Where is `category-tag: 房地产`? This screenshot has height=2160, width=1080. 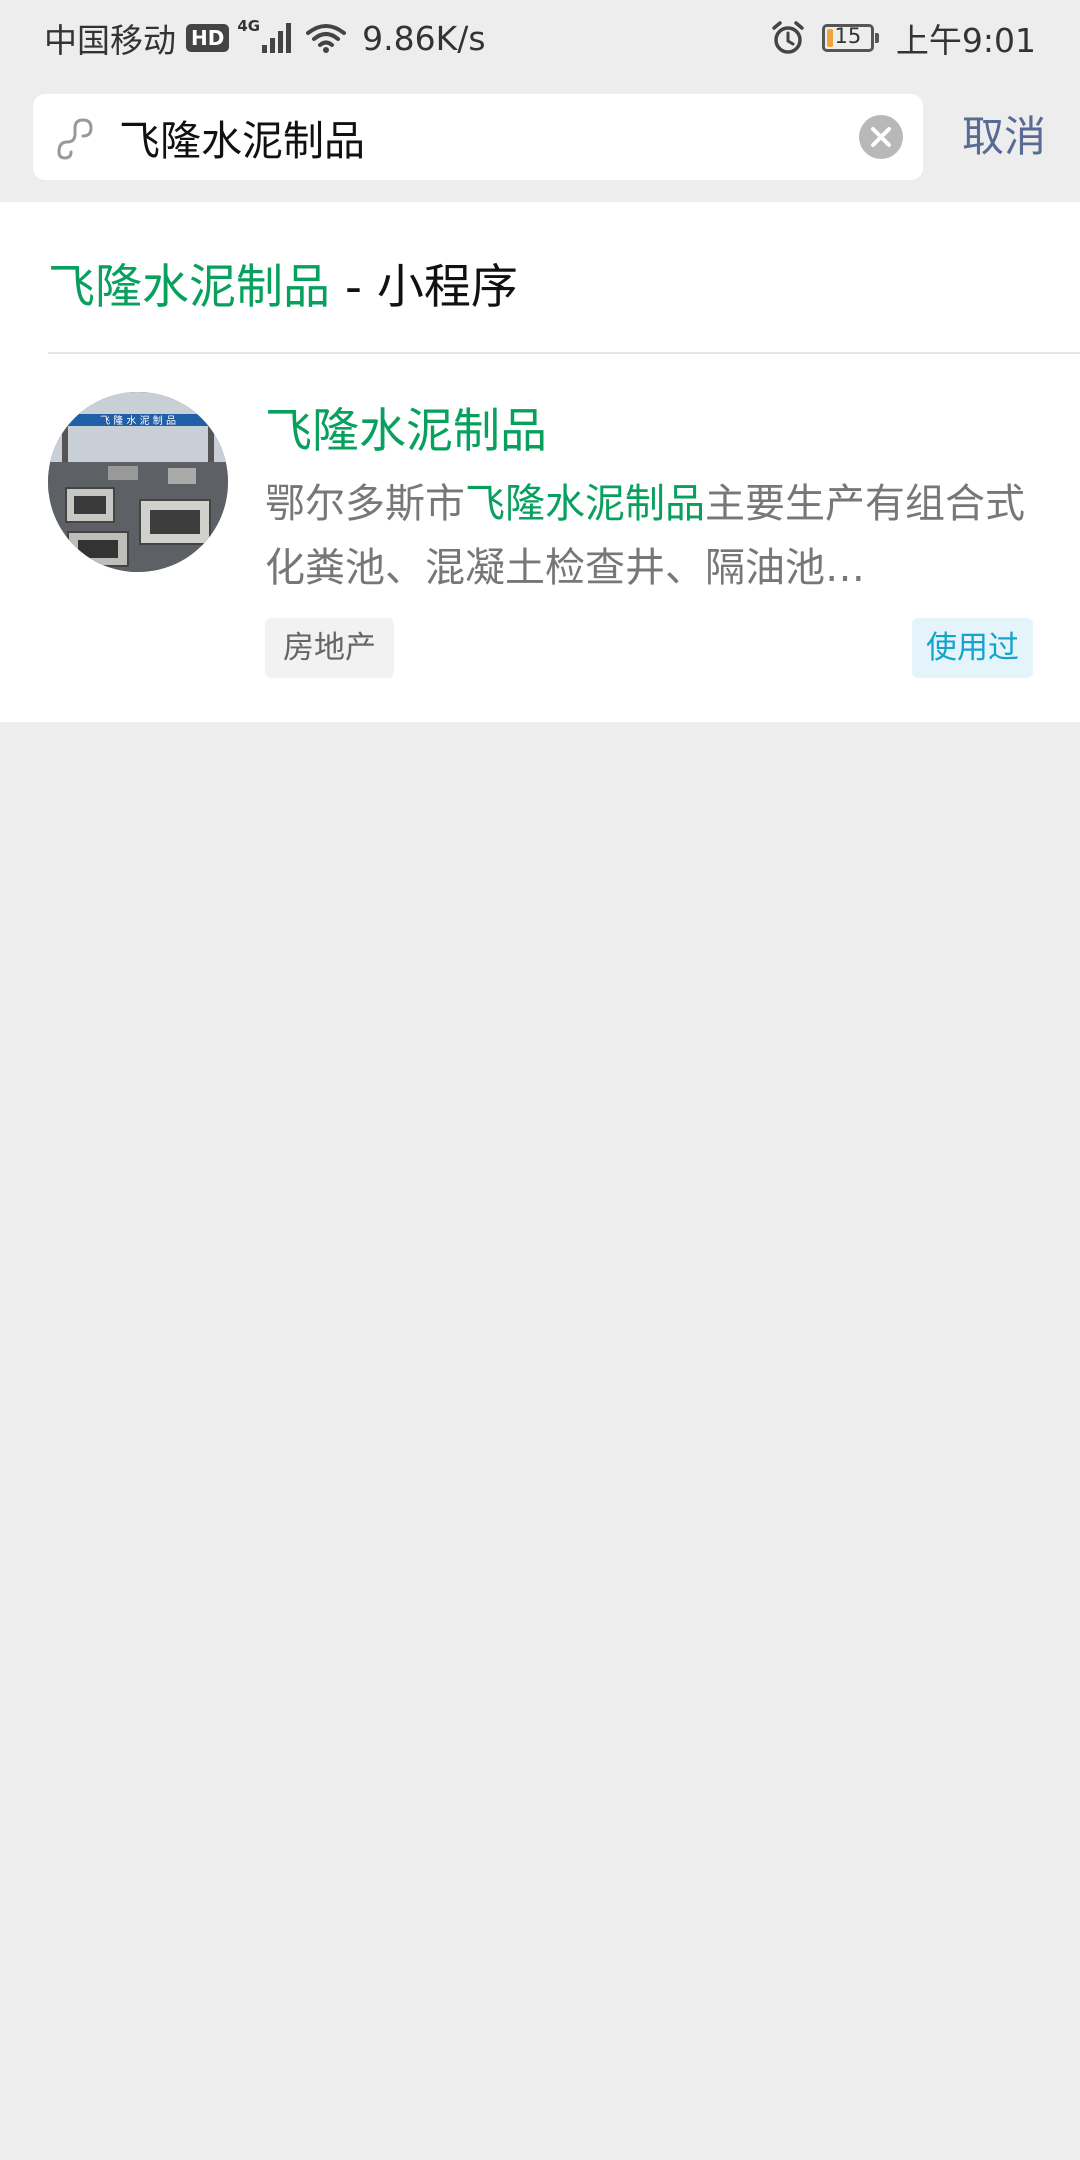 category-tag: 房地产 is located at coordinates (329, 648).